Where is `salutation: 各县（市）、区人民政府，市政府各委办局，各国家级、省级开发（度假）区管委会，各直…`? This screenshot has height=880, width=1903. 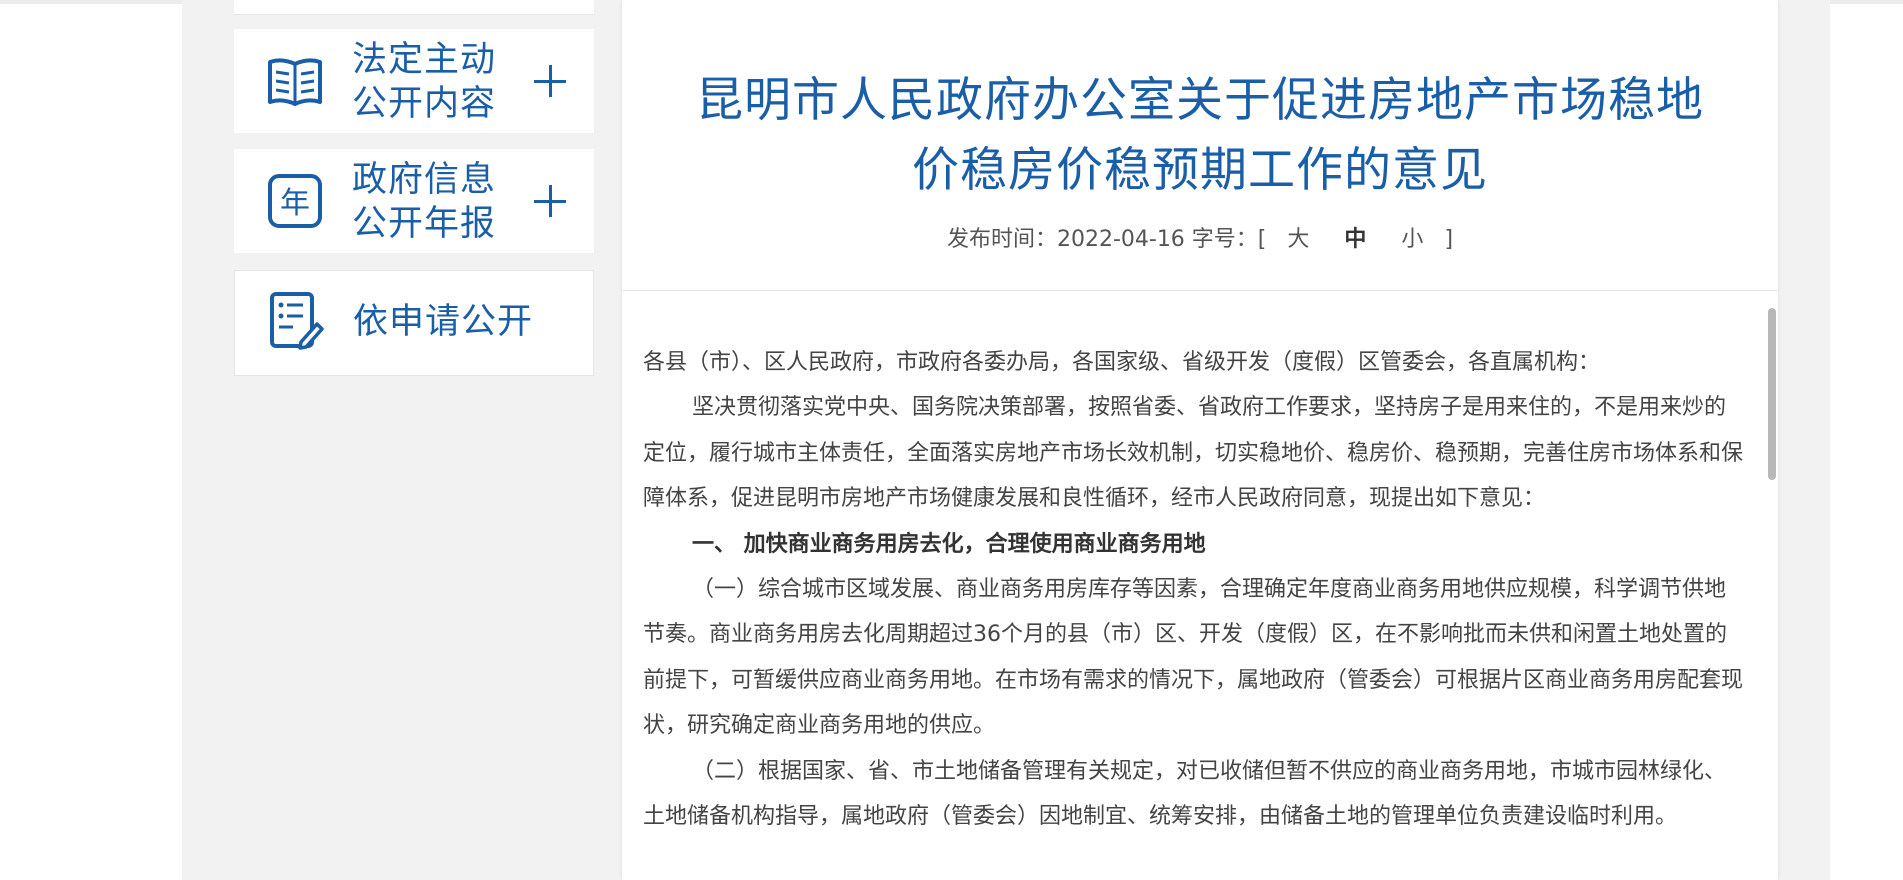 salutation: 各县（市）、区人民政府，市政府各委办局，各国家级、省级开发（度假）区管委会，各直… is located at coordinates (1122, 362).